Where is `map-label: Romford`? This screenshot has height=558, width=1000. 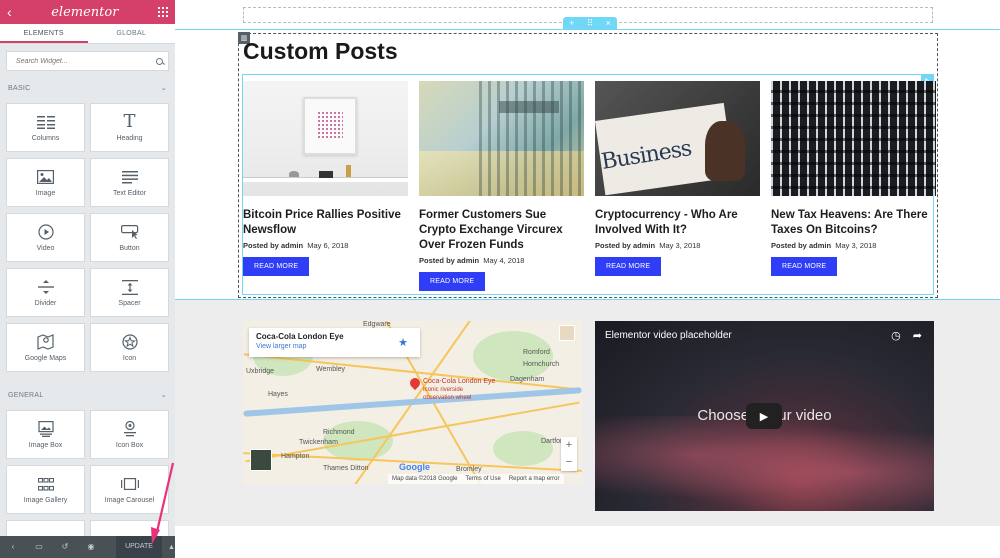 map-label: Romford is located at coordinates (536, 352).